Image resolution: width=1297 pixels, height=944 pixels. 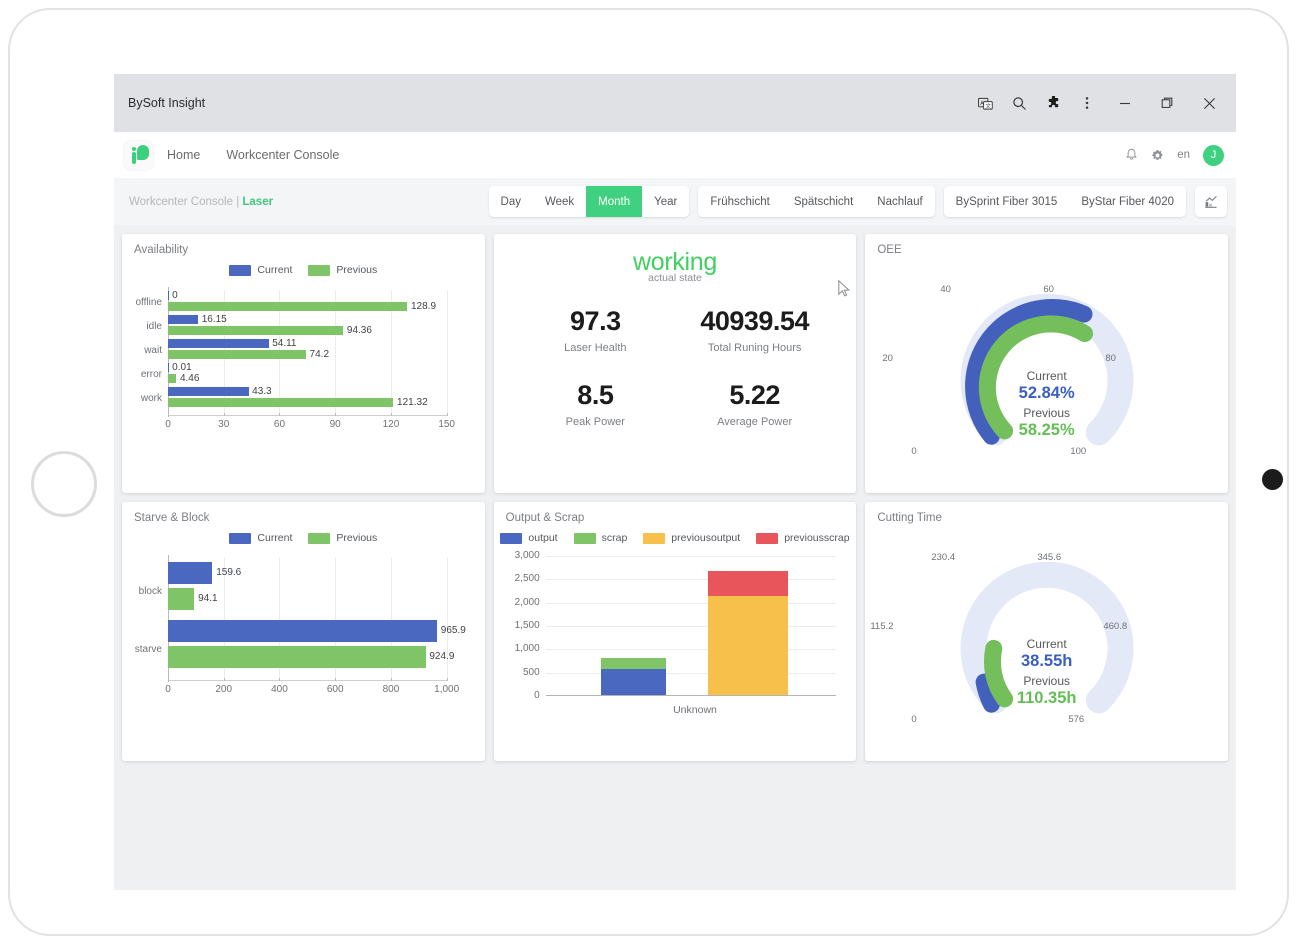 What do you see at coordinates (754, 321) in the screenshot?
I see `kpi-value: 40939.54` at bounding box center [754, 321].